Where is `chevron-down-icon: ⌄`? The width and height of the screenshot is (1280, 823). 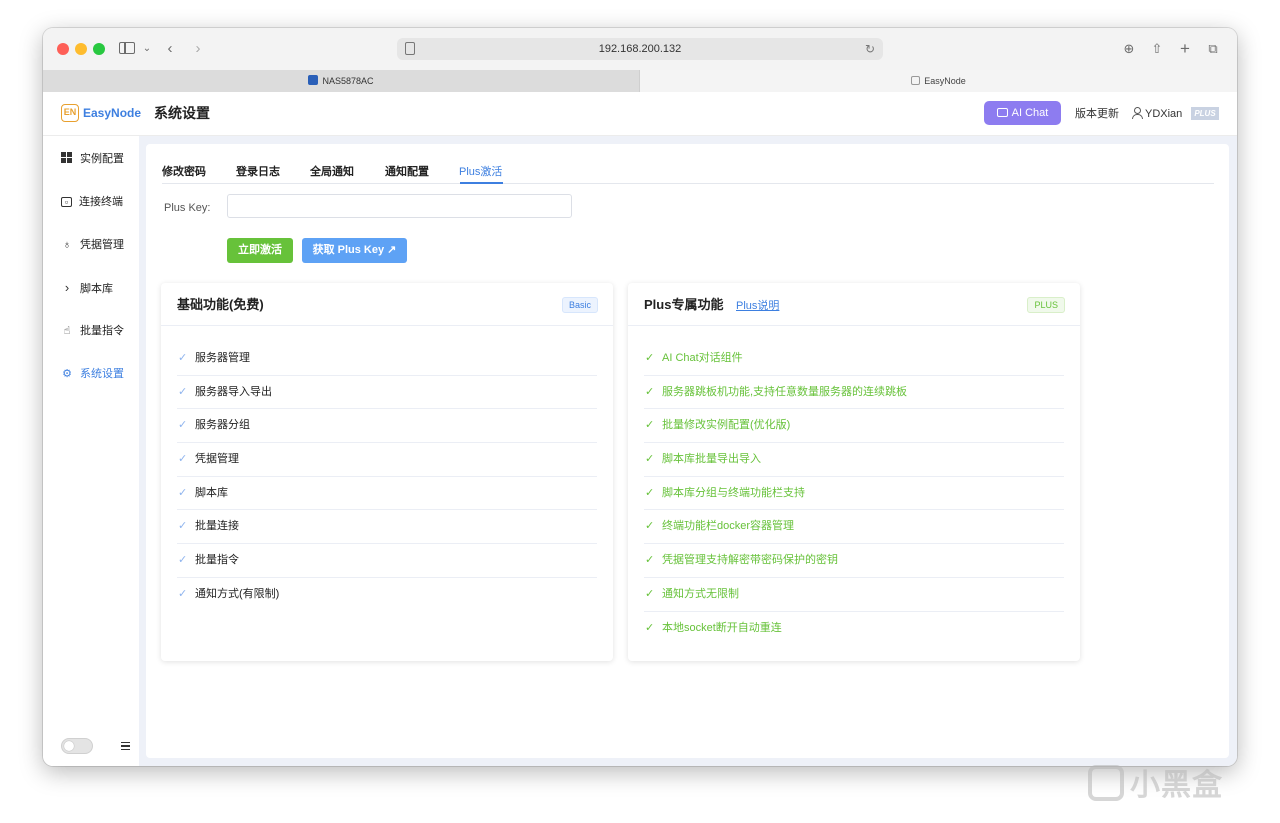 chevron-down-icon: ⌄ is located at coordinates (147, 49).